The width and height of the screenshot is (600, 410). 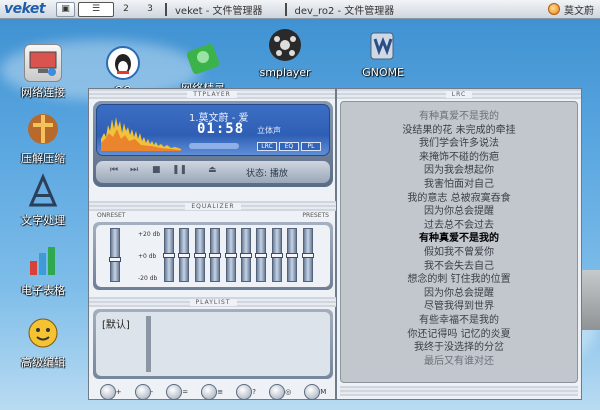 What do you see at coordinates (554, 9) in the screenshot?
I see `user-avatar-icon` at bounding box center [554, 9].